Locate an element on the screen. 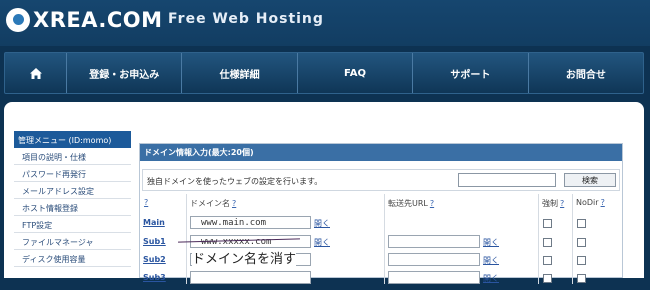  header-nodir: NoDir? is located at coordinates (590, 204).